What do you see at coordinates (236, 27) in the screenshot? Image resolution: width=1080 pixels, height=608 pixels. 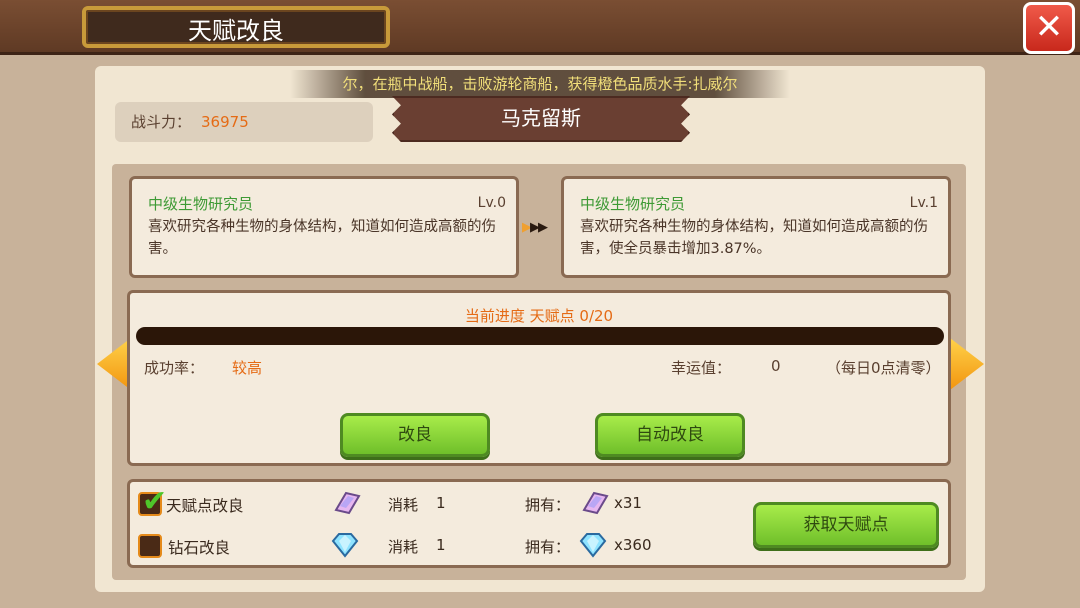 I see `page-title: 天赋改良` at bounding box center [236, 27].